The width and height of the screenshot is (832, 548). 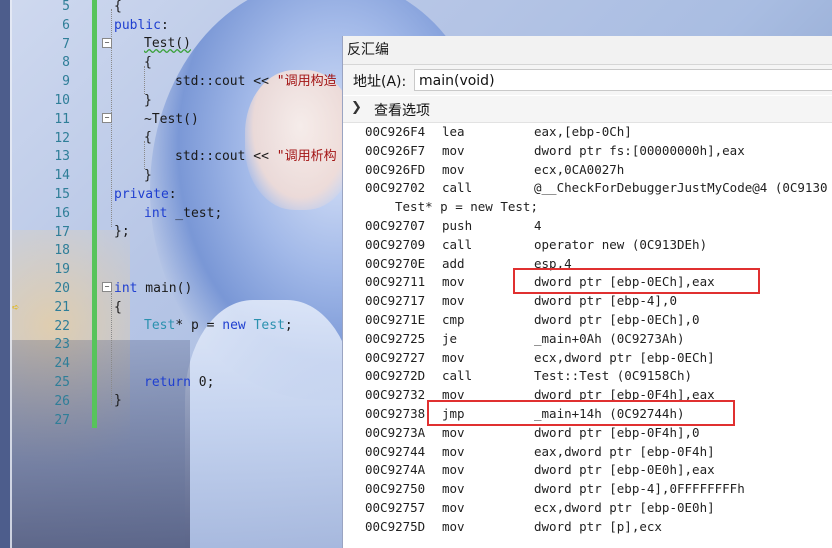 What do you see at coordinates (356, 107) in the screenshot?
I see `chevron-down-icon: ❯` at bounding box center [356, 107].